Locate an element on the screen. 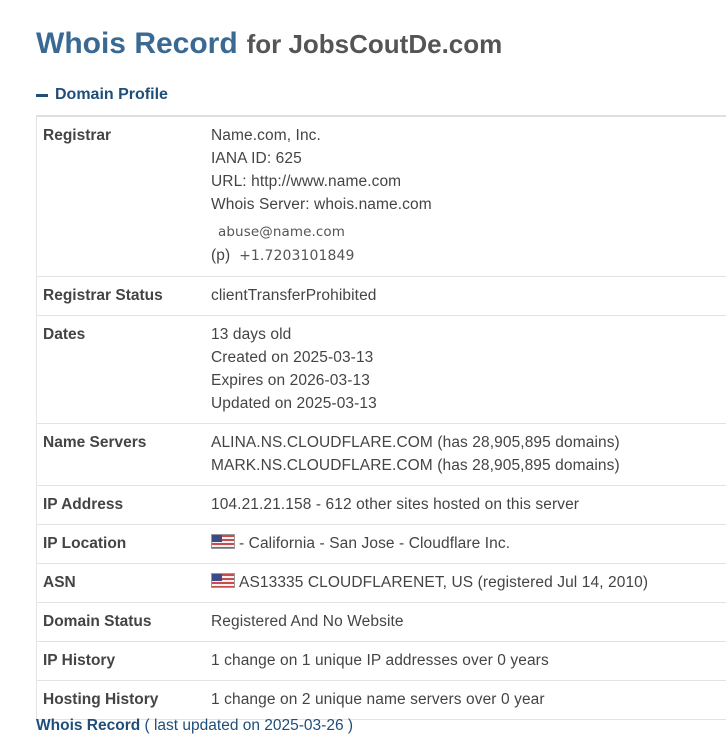 The width and height of the screenshot is (726, 742). registrar-status-value: clientTransferProhibited is located at coordinates (468, 296).